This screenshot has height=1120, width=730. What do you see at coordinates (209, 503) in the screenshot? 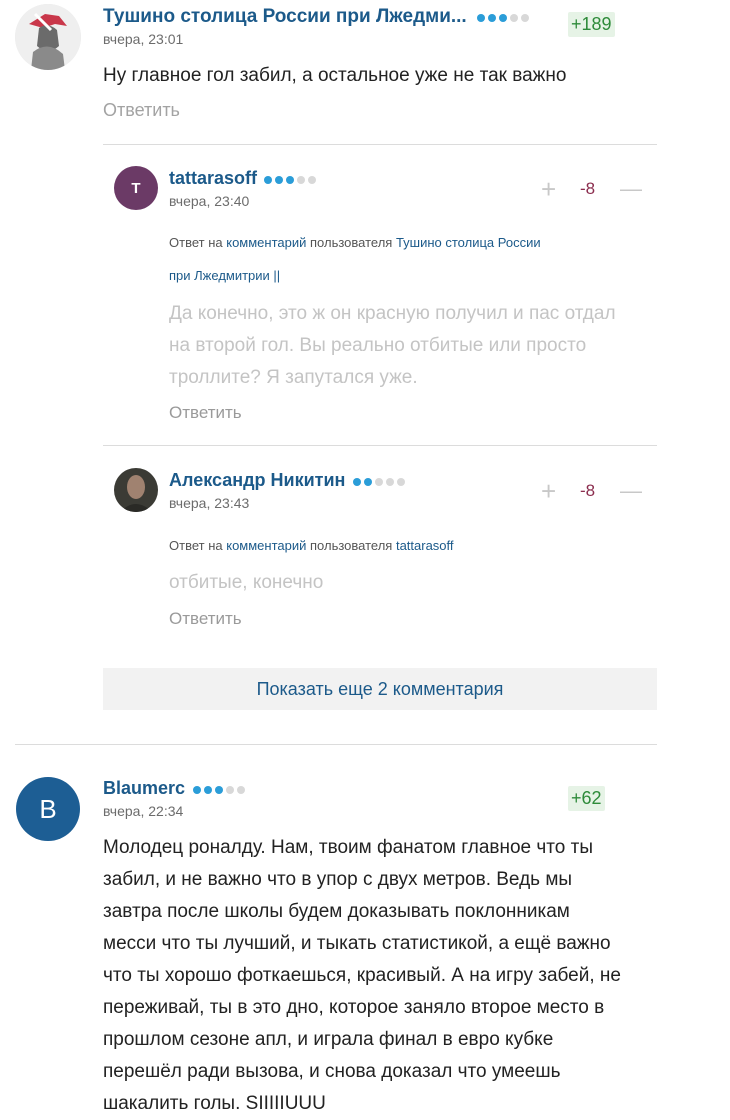
I see `comment-time: вчера, 23:43` at bounding box center [209, 503].